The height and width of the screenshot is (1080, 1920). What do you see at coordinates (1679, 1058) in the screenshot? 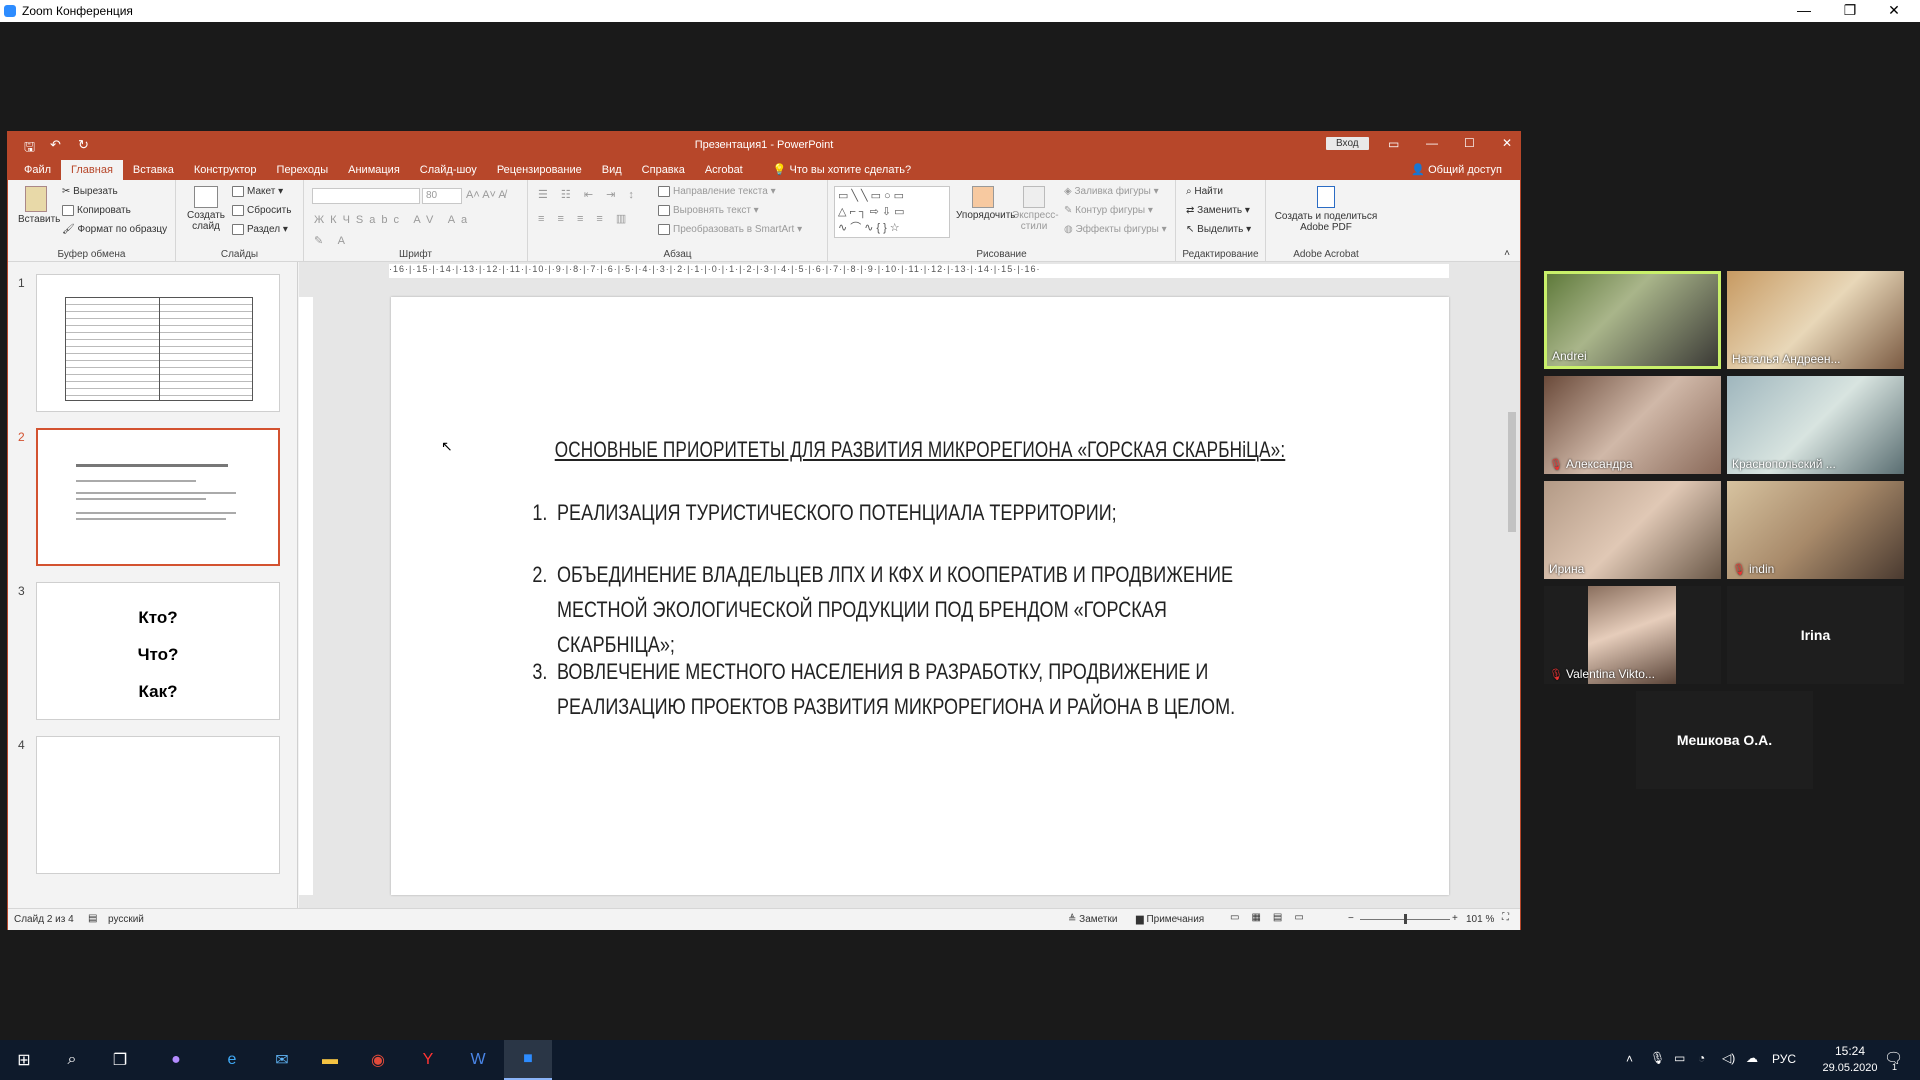
I see `battery-icon: ▭` at bounding box center [1679, 1058].